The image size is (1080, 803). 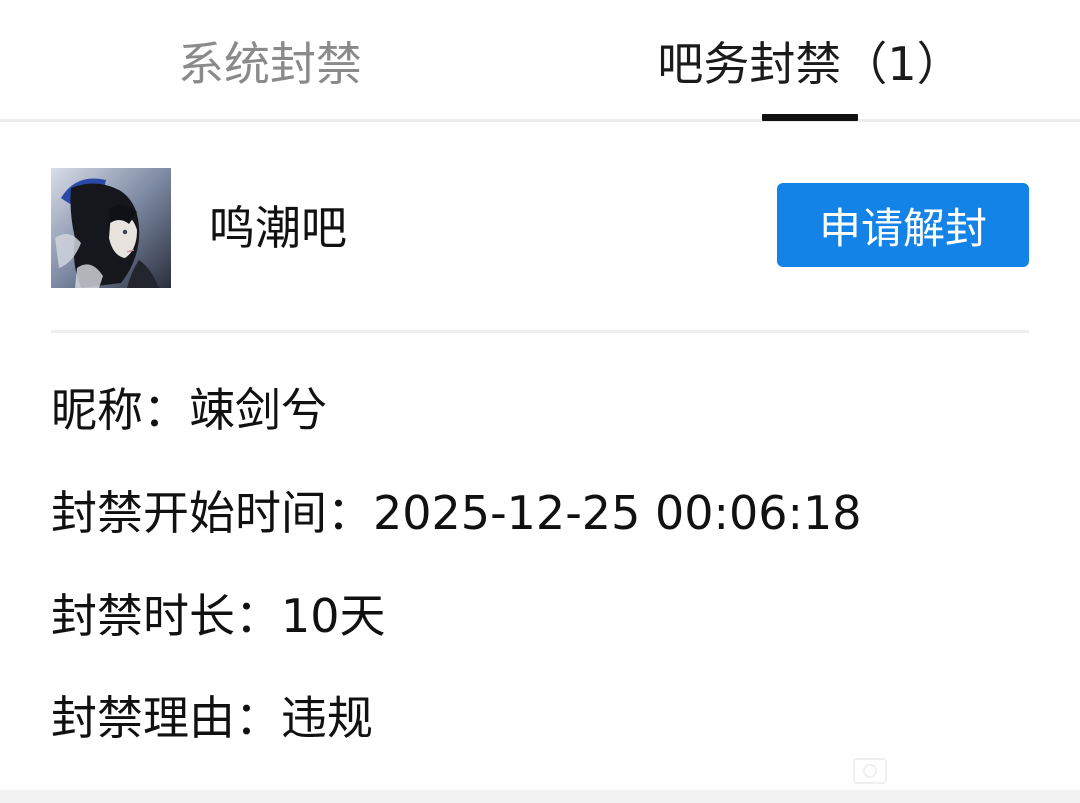 I want to click on bottom-band, so click(x=540, y=796).